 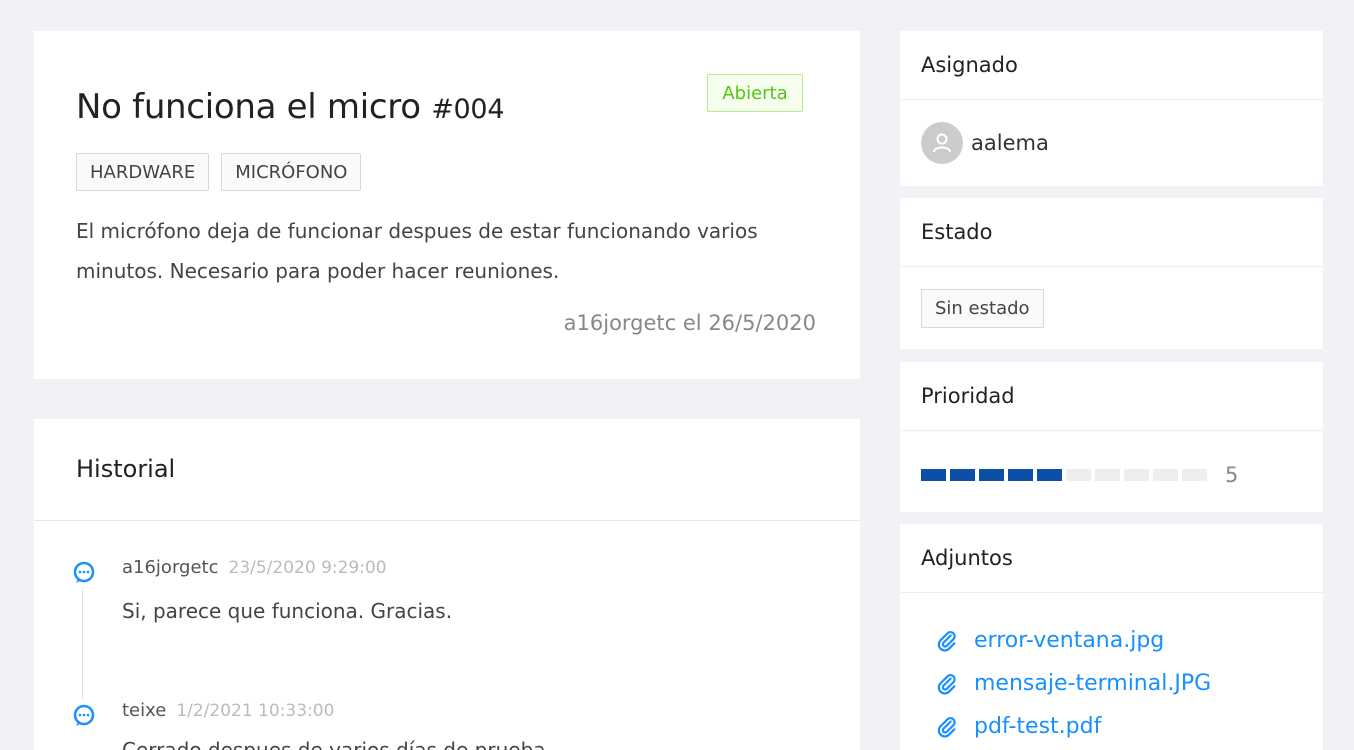 What do you see at coordinates (1111, 396) in the screenshot?
I see `priority-heading: Prioridad` at bounding box center [1111, 396].